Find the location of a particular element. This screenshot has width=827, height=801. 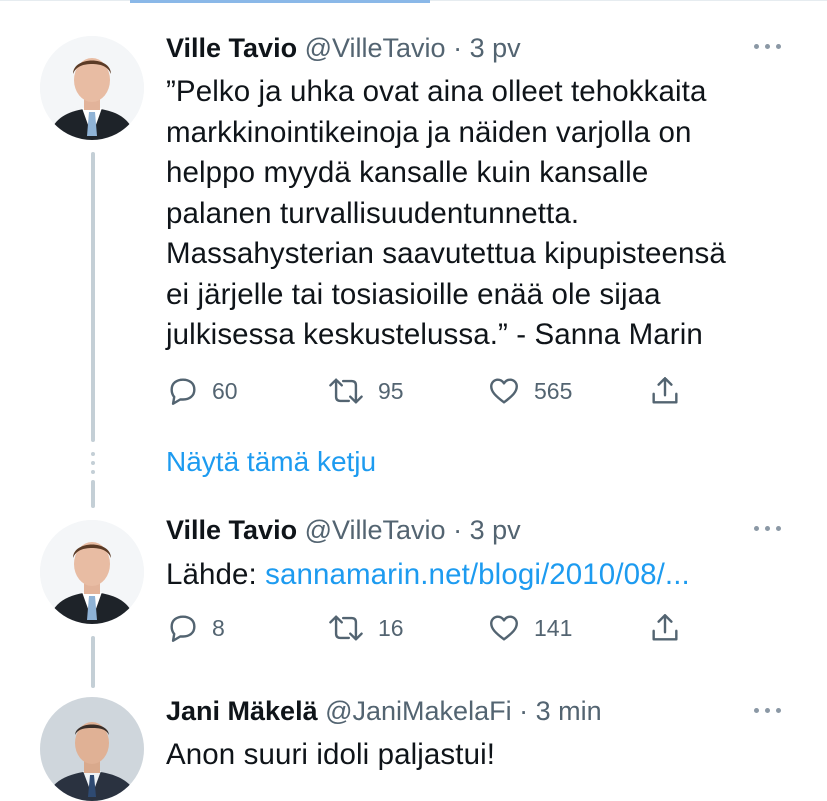

tab-indicator is located at coordinates (280, 1).